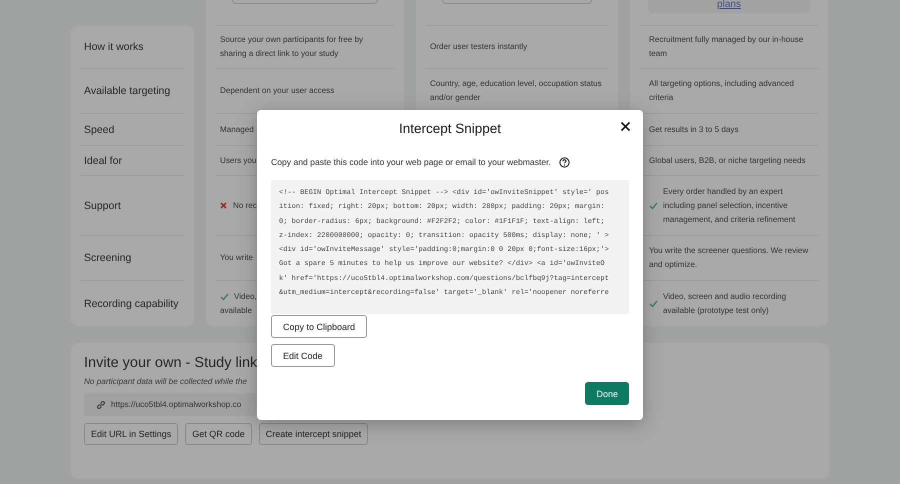 The height and width of the screenshot is (484, 900). What do you see at coordinates (132, 304) in the screenshot?
I see `row-label: Recording capability` at bounding box center [132, 304].